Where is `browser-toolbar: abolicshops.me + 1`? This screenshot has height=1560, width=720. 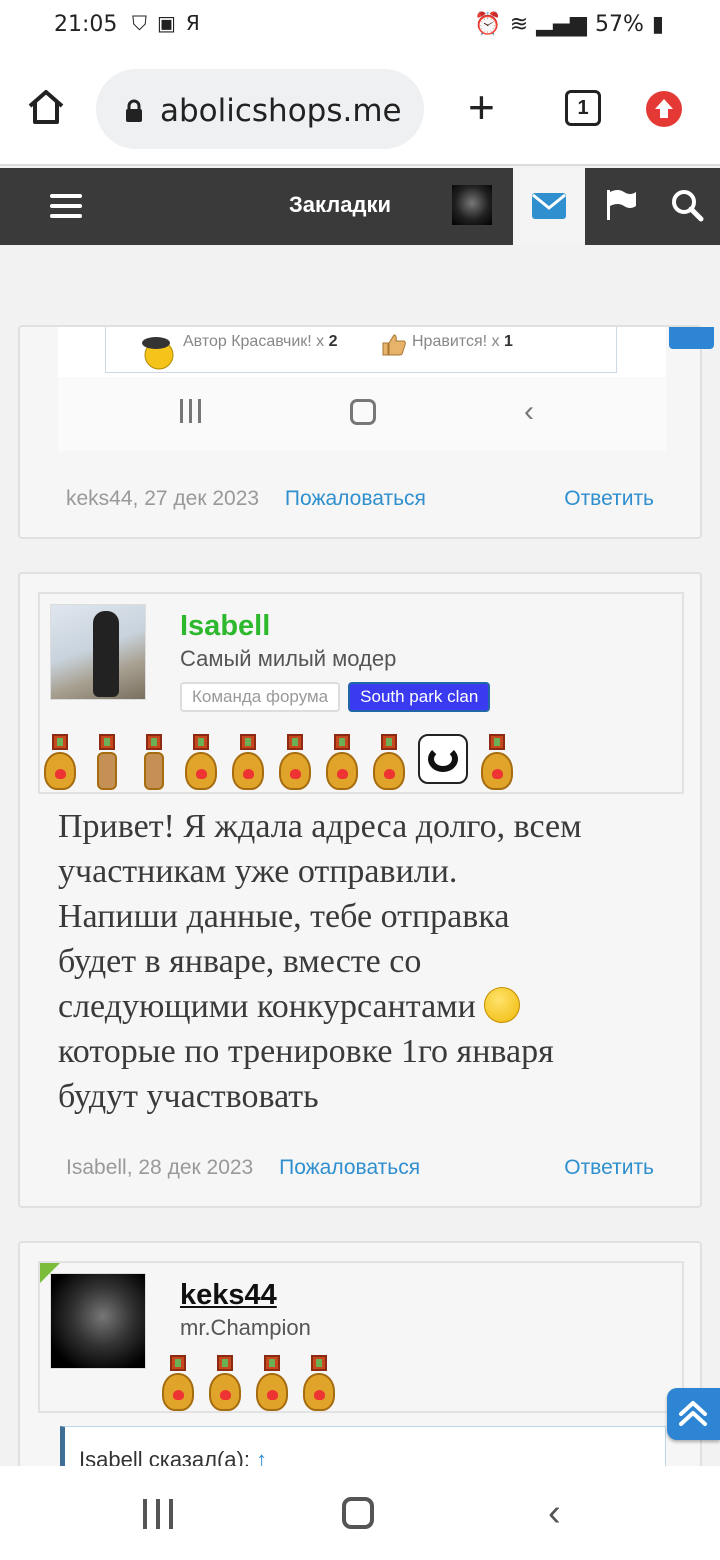
browser-toolbar: abolicshops.me + 1 is located at coordinates (360, 110).